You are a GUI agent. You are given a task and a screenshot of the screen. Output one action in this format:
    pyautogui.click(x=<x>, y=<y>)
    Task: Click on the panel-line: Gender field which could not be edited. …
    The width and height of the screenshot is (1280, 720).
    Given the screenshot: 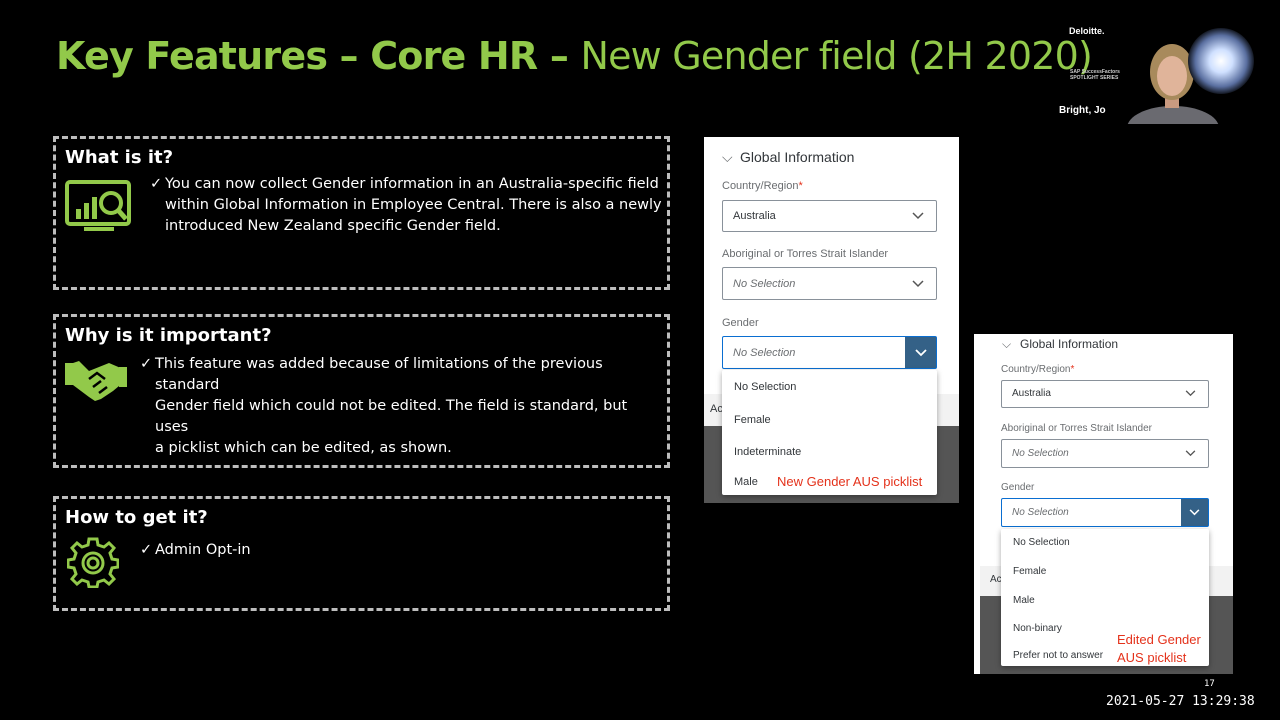 What is the action you would take?
    pyautogui.click(x=391, y=416)
    